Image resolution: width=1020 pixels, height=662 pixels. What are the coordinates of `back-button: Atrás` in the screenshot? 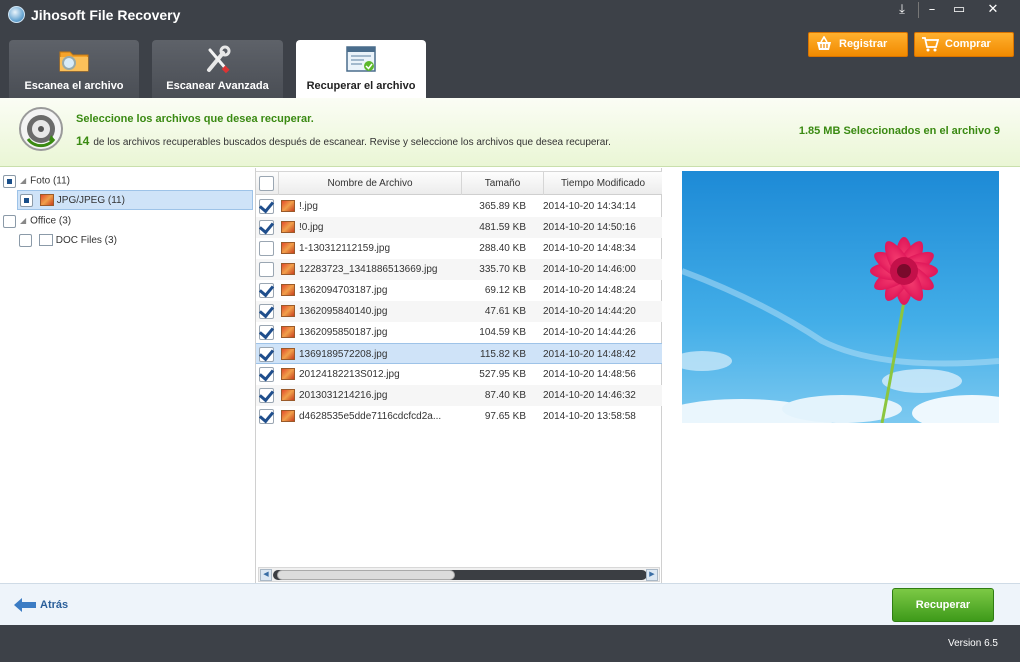 It's located at (41, 605).